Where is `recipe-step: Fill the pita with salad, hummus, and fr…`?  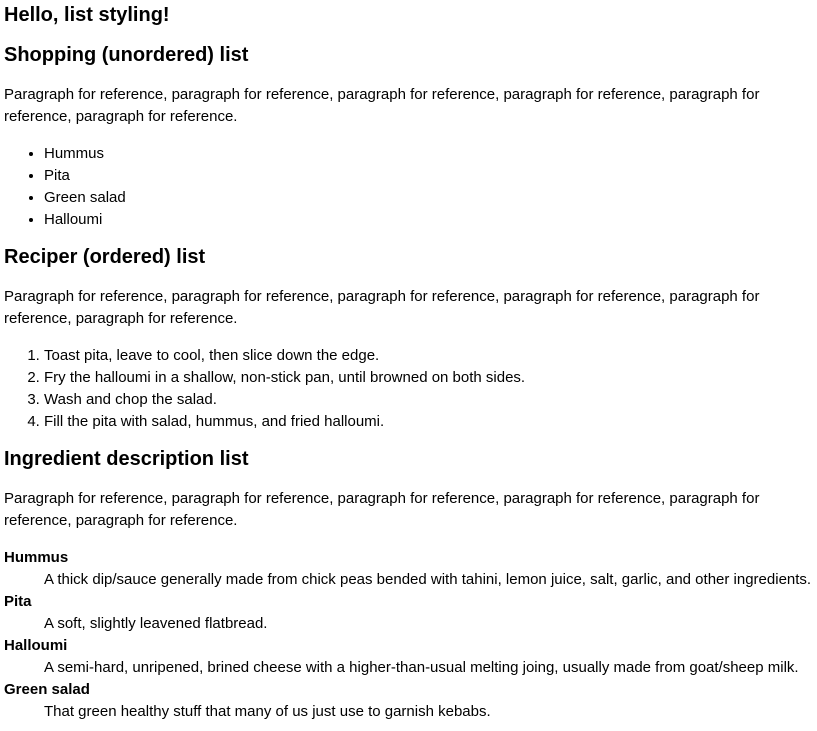 recipe-step: Fill the pita with salad, hummus, and fr… is located at coordinates (428, 422).